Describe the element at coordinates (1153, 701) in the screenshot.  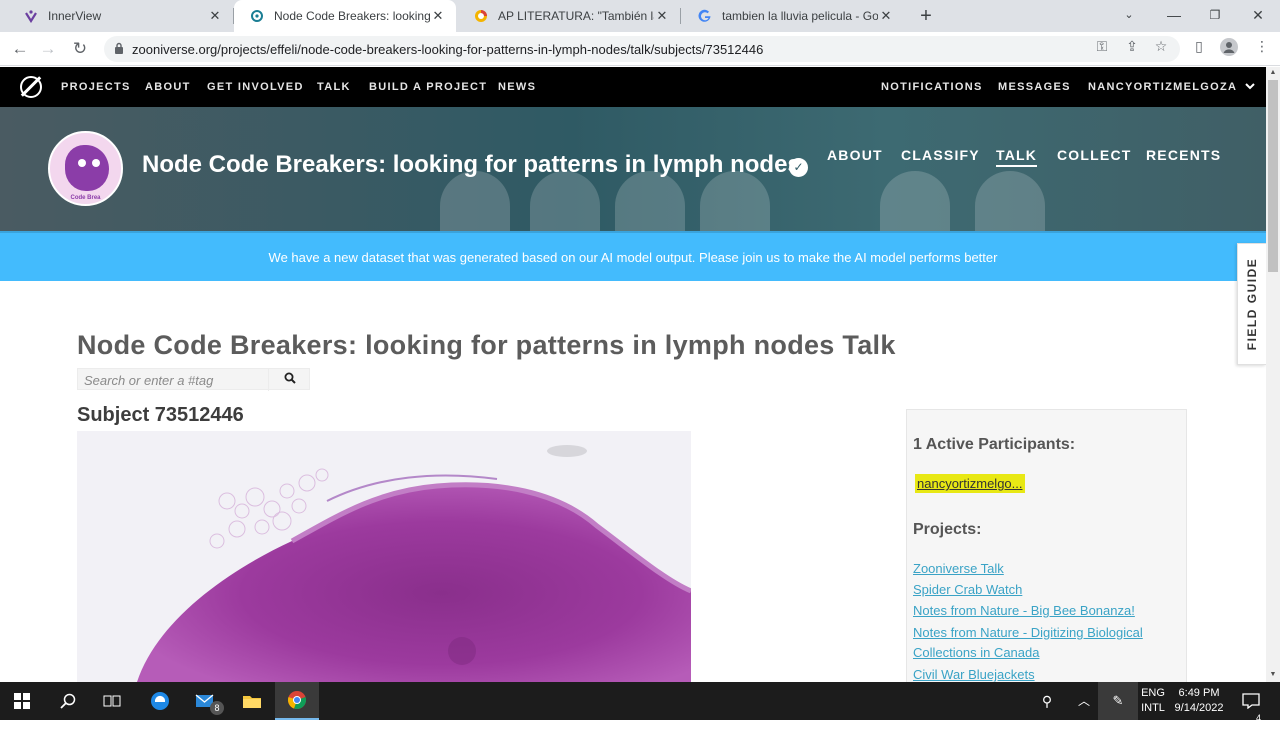
I see `language-indicator: ENG INTL` at that location.